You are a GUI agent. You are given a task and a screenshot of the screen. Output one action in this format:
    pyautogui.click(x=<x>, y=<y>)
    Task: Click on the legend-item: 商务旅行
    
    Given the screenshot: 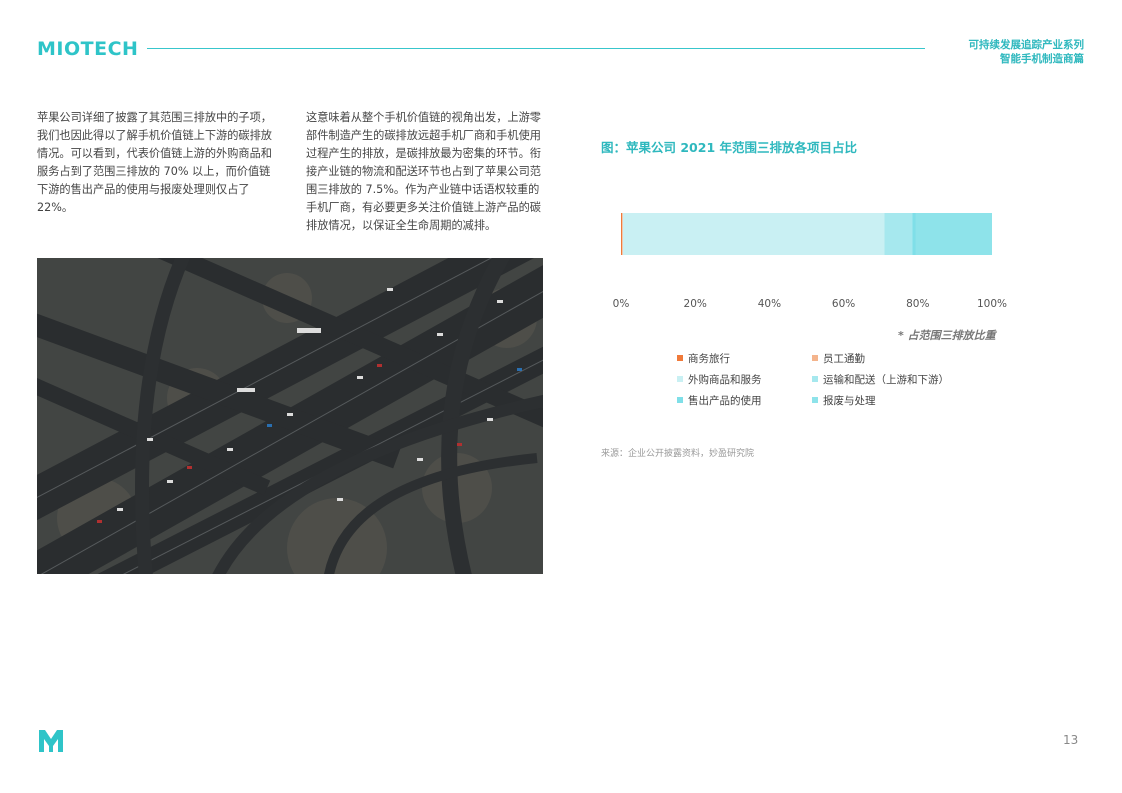 What is the action you would take?
    pyautogui.click(x=703, y=358)
    